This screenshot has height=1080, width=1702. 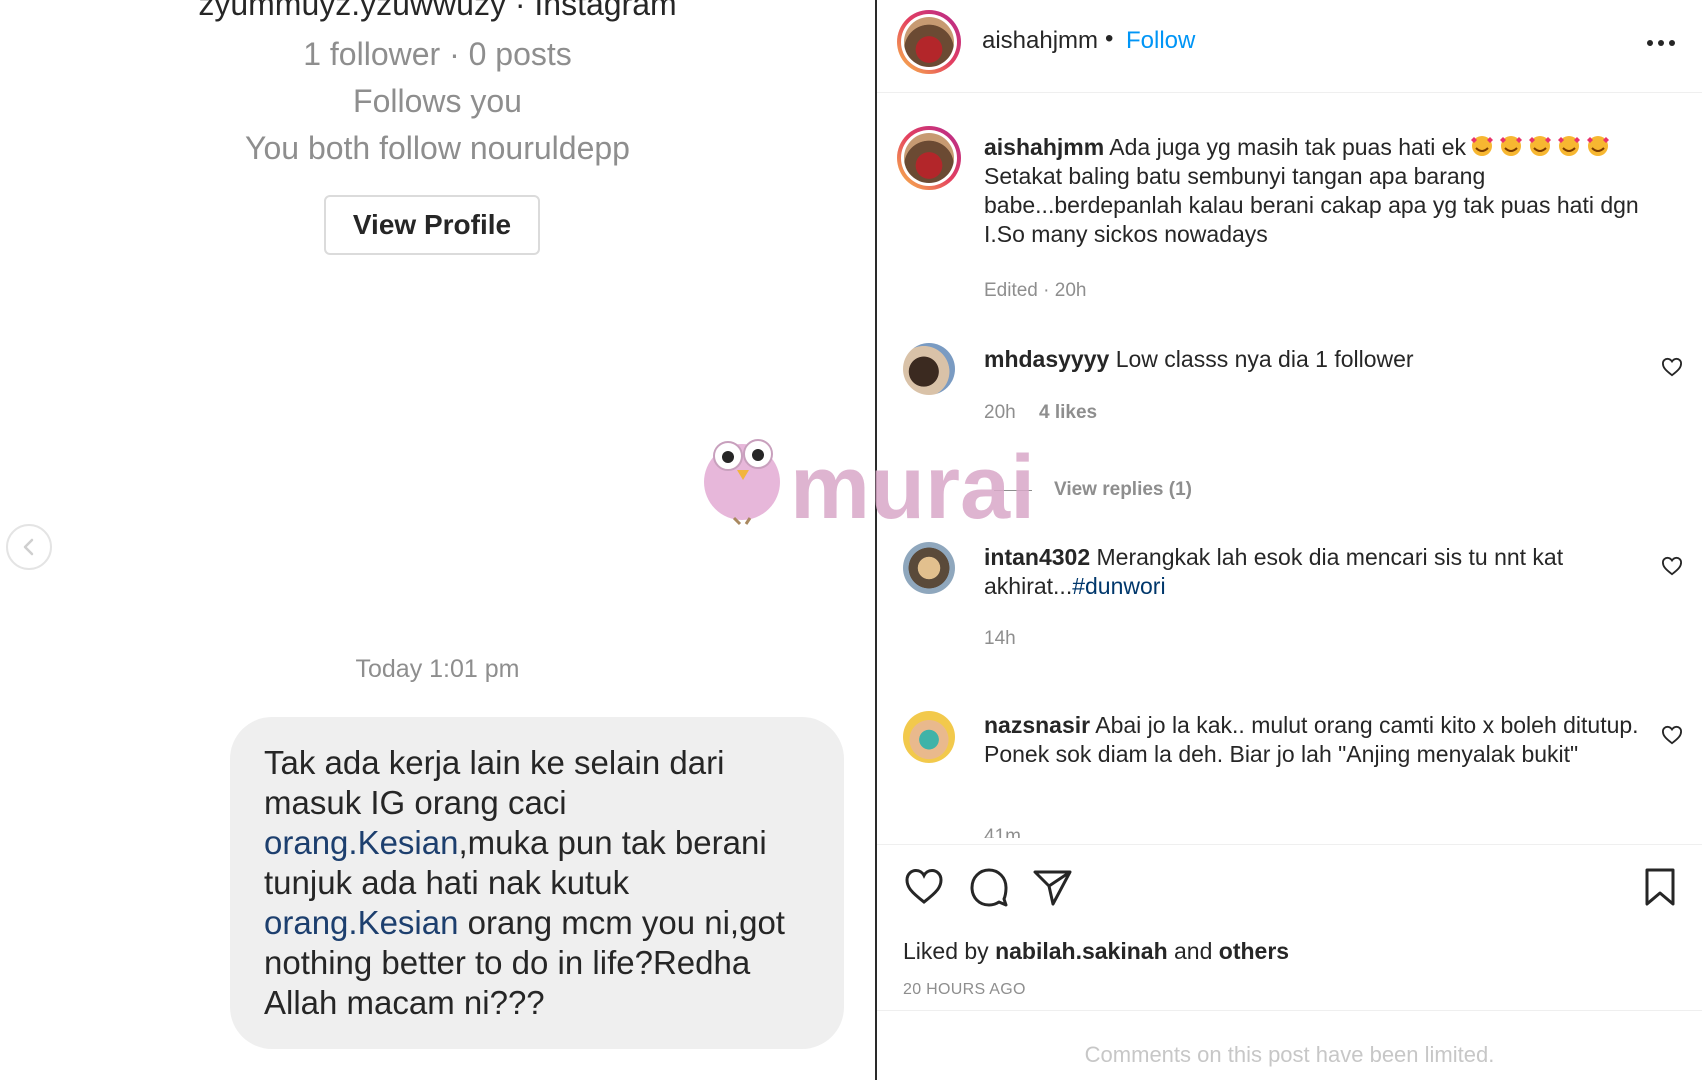 What do you see at coordinates (1035, 290) in the screenshot?
I see `caption-meta: Edited · 20h` at bounding box center [1035, 290].